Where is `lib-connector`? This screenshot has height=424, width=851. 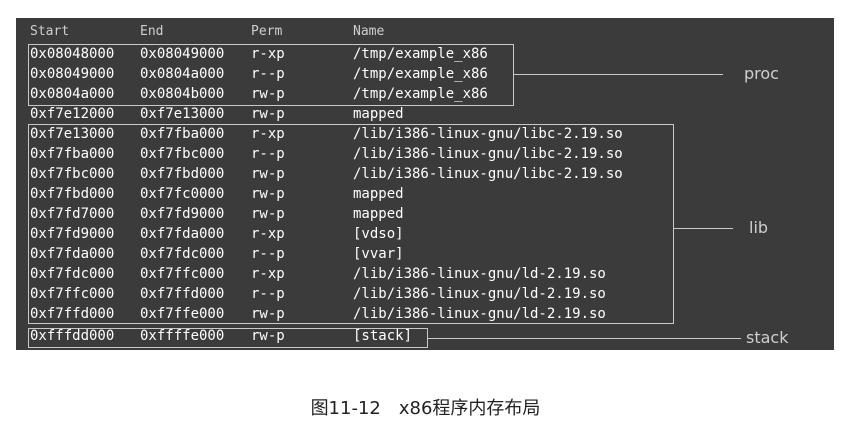
lib-connector is located at coordinates (703, 228).